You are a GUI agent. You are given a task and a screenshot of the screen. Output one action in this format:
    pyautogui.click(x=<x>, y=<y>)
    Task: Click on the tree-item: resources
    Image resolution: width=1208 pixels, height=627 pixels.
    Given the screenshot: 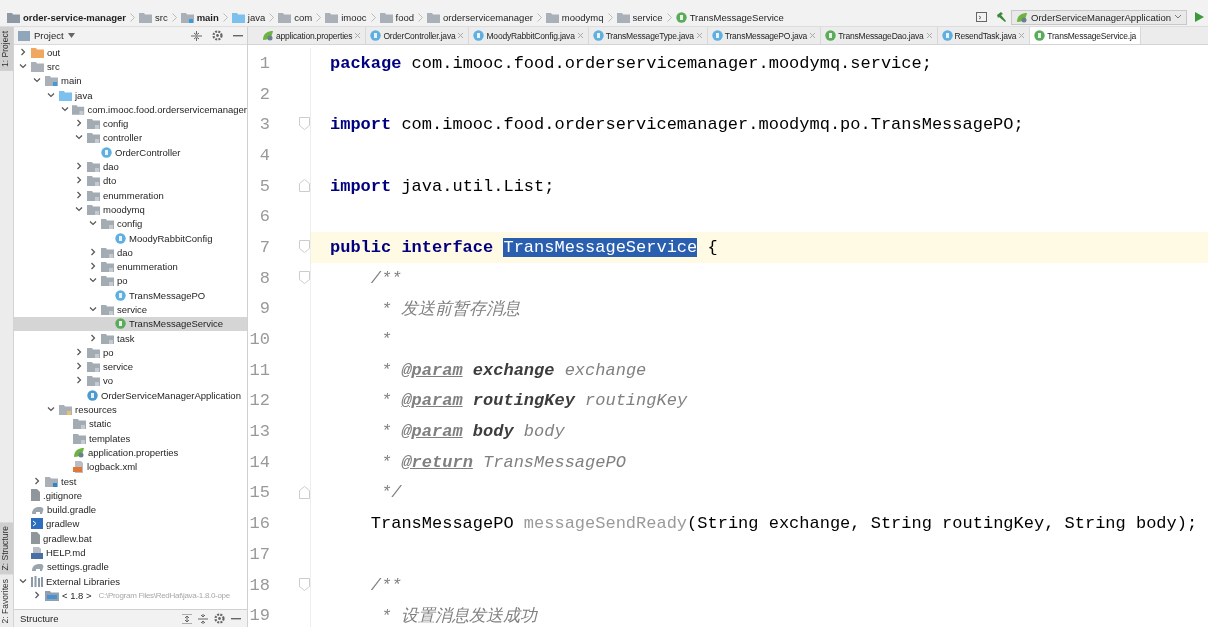 What is the action you would take?
    pyautogui.click(x=130, y=409)
    